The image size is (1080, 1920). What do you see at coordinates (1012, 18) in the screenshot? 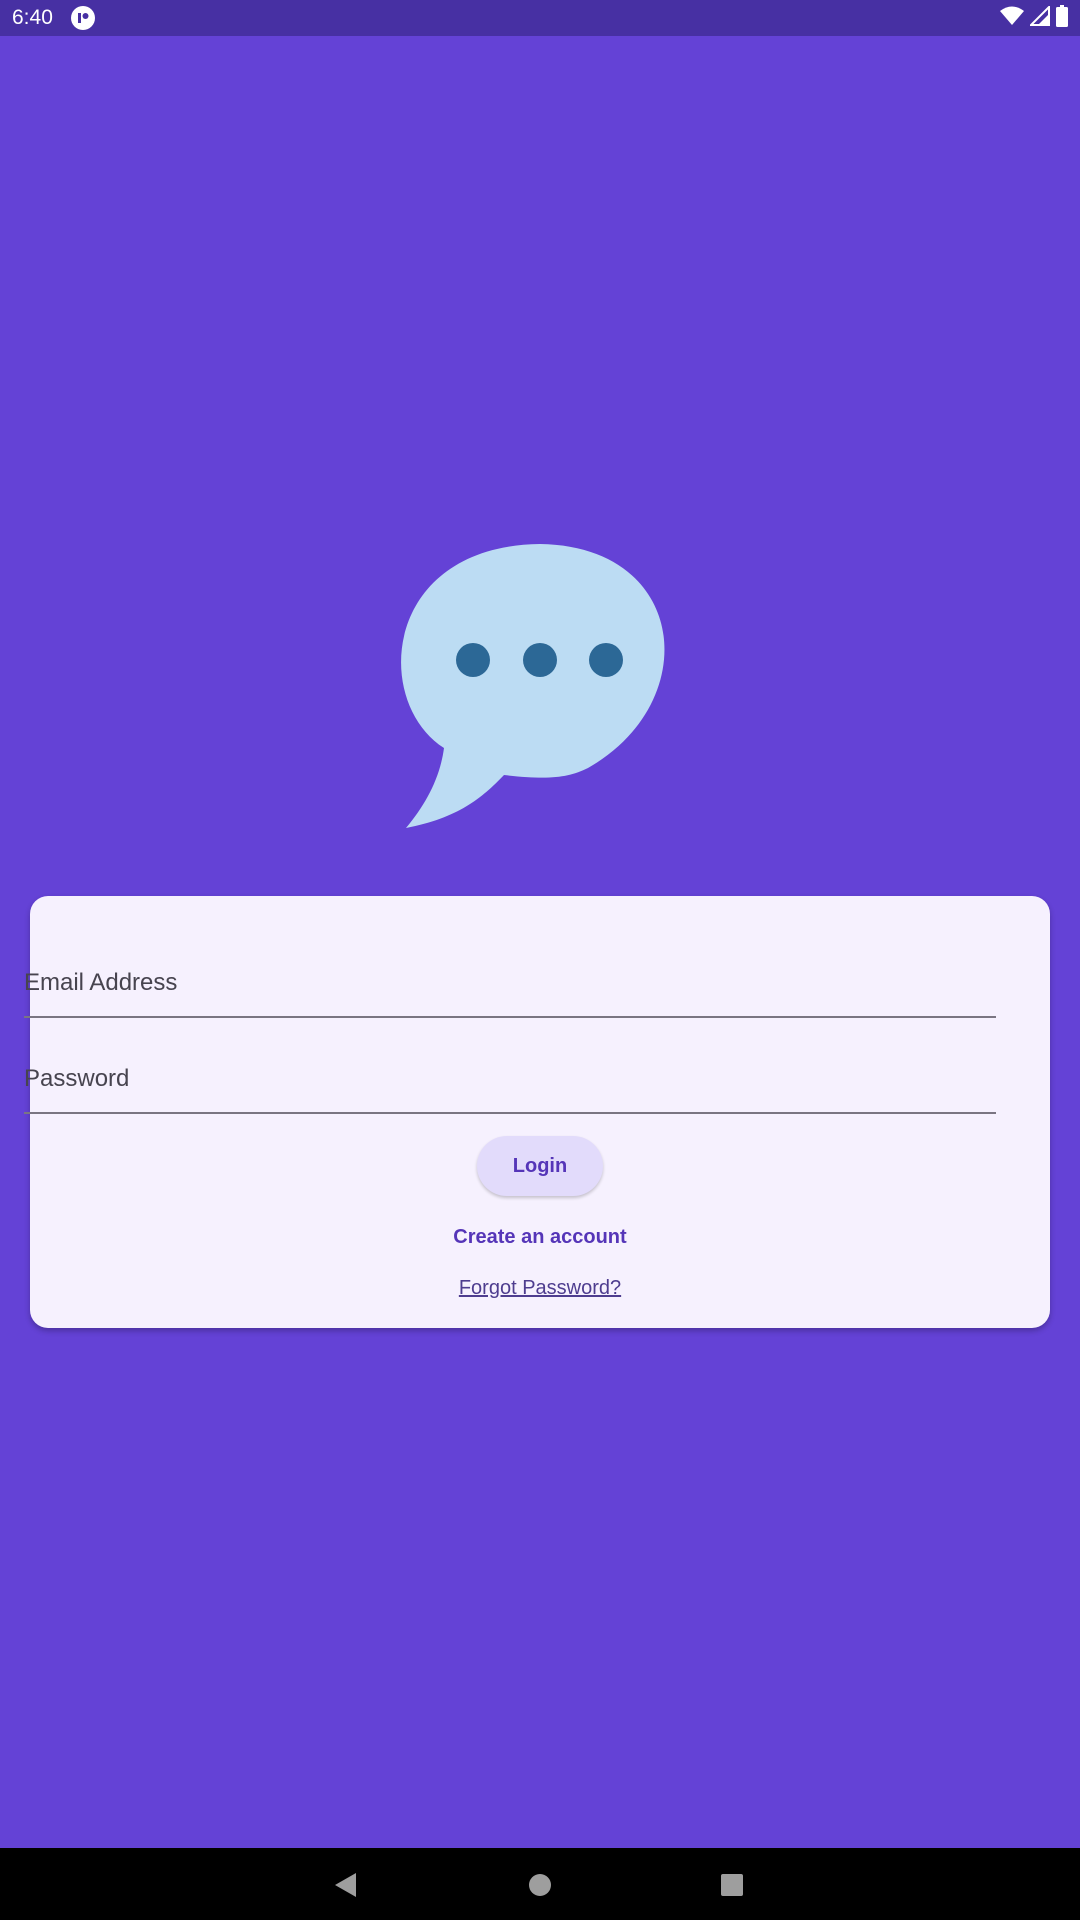
I see `wifi-icon` at bounding box center [1012, 18].